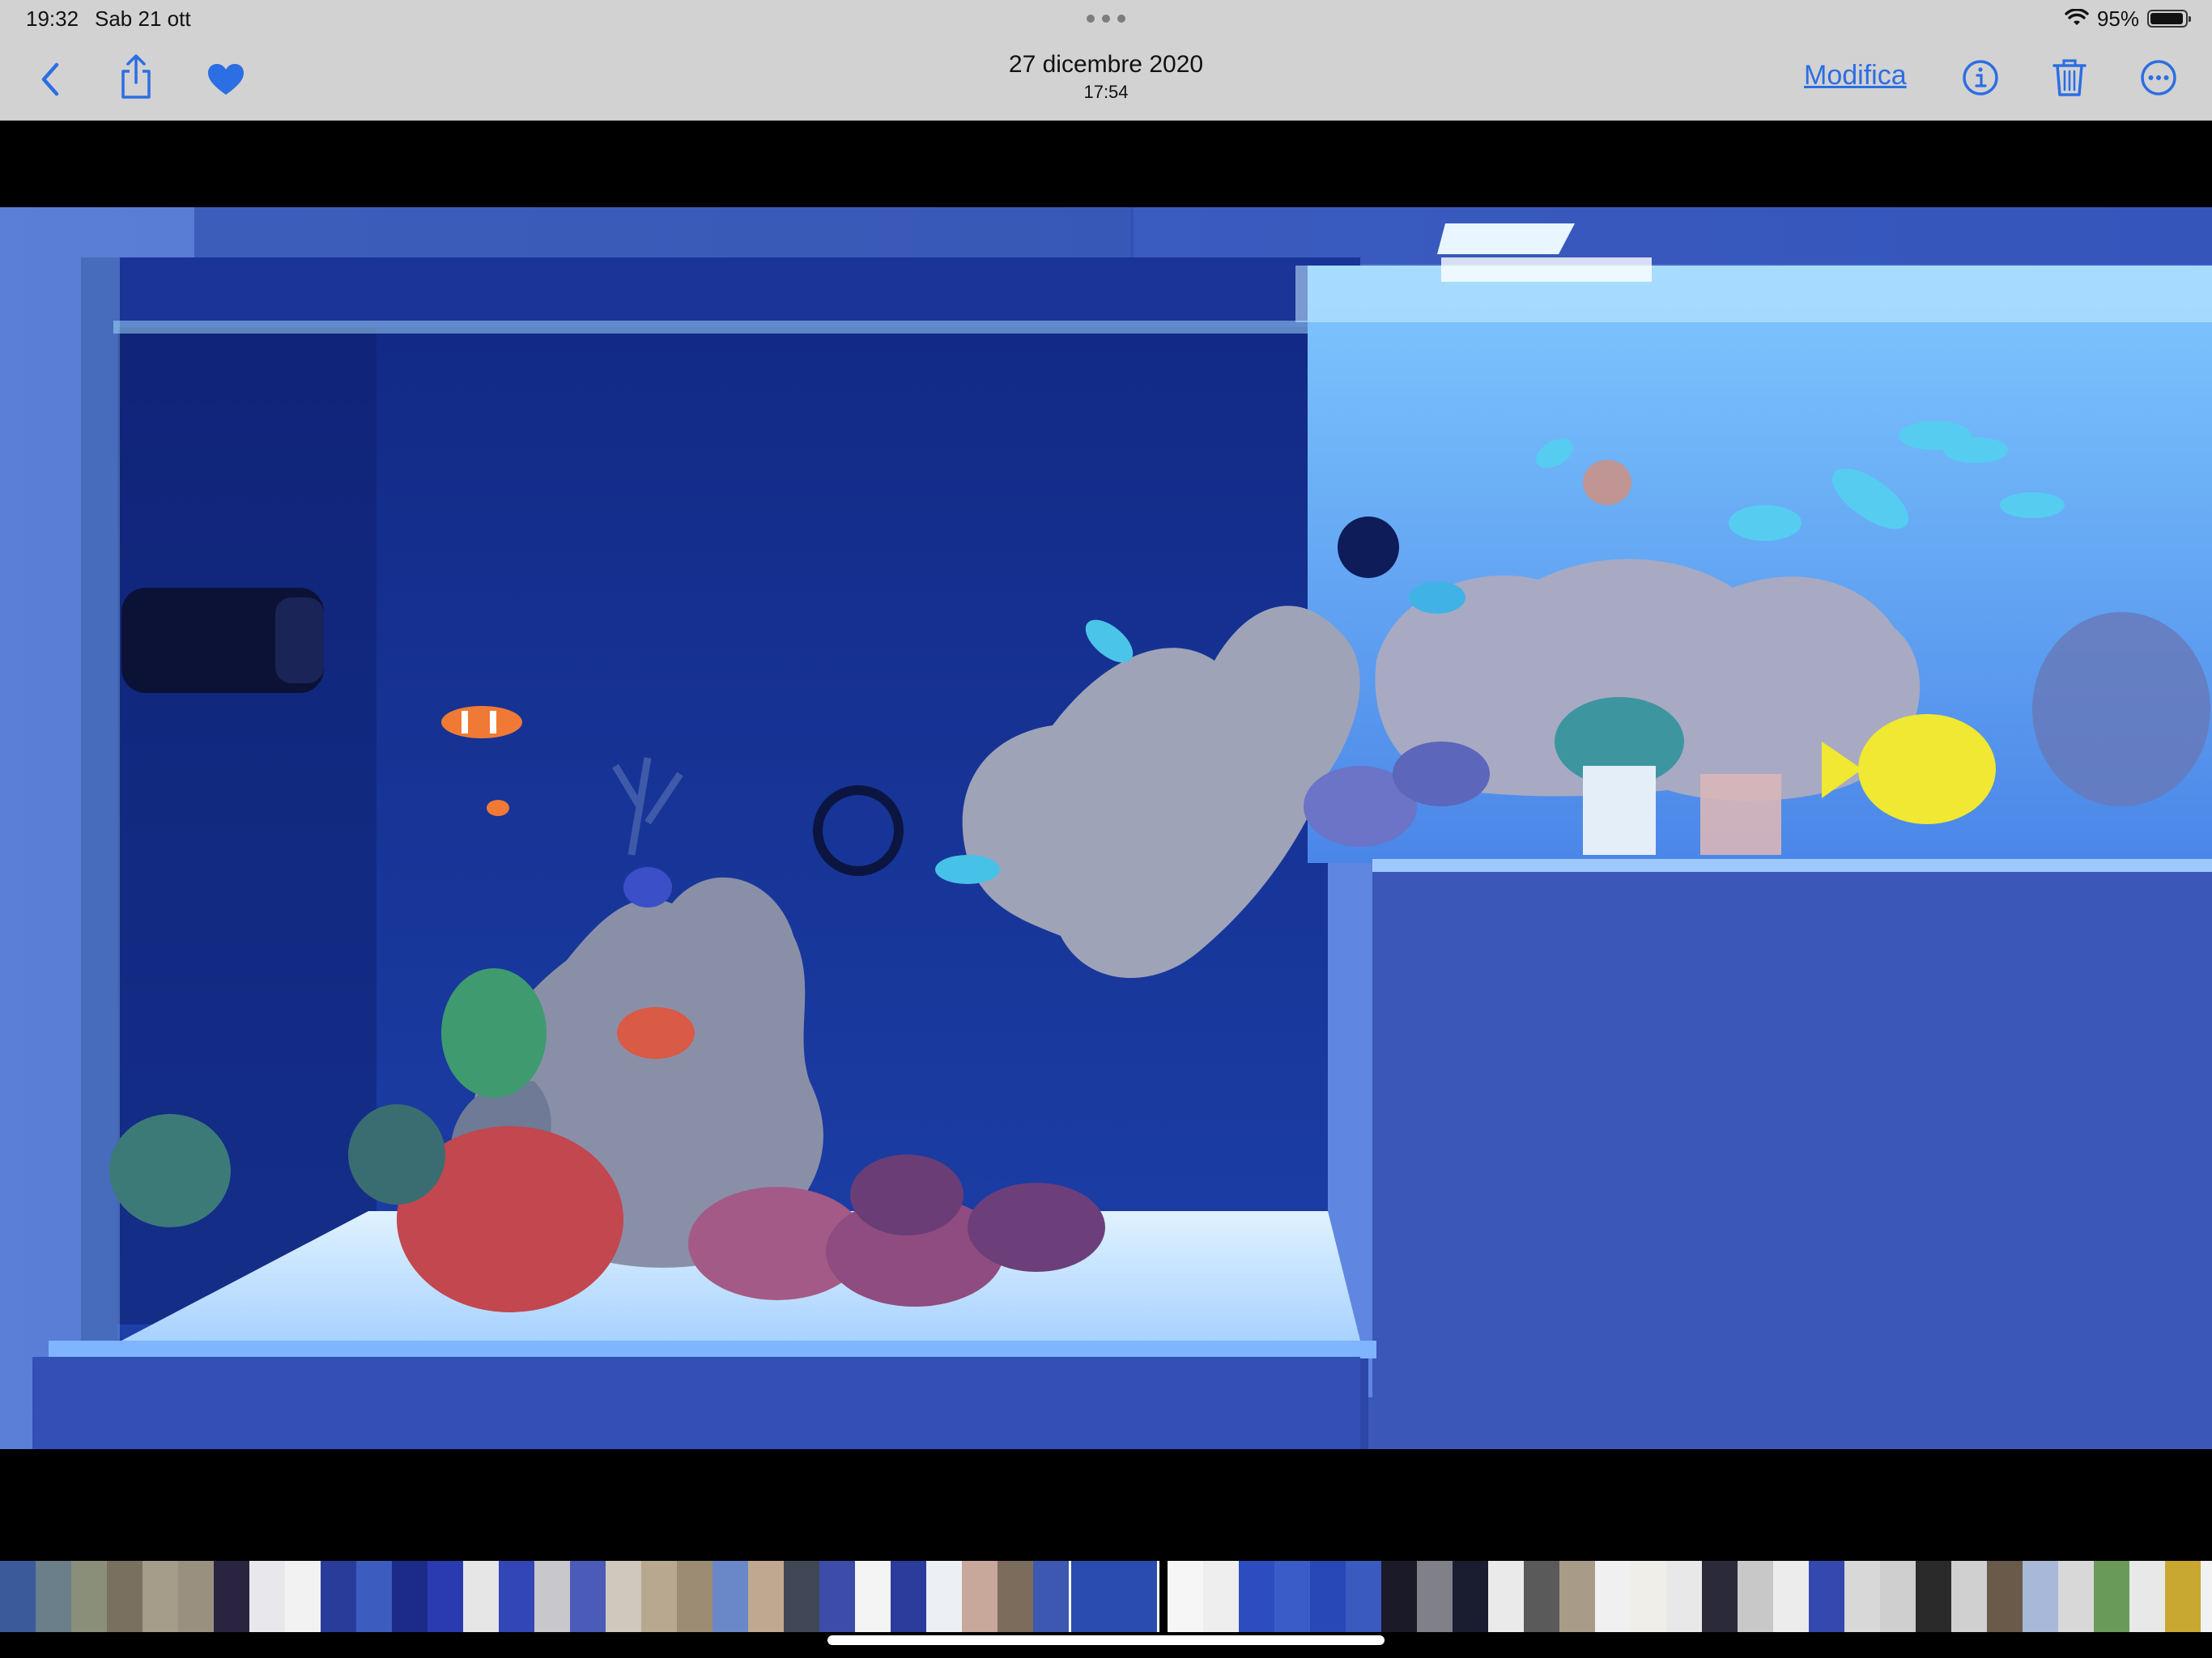 This screenshot has width=2212, height=1658. I want to click on share-icon, so click(136, 76).